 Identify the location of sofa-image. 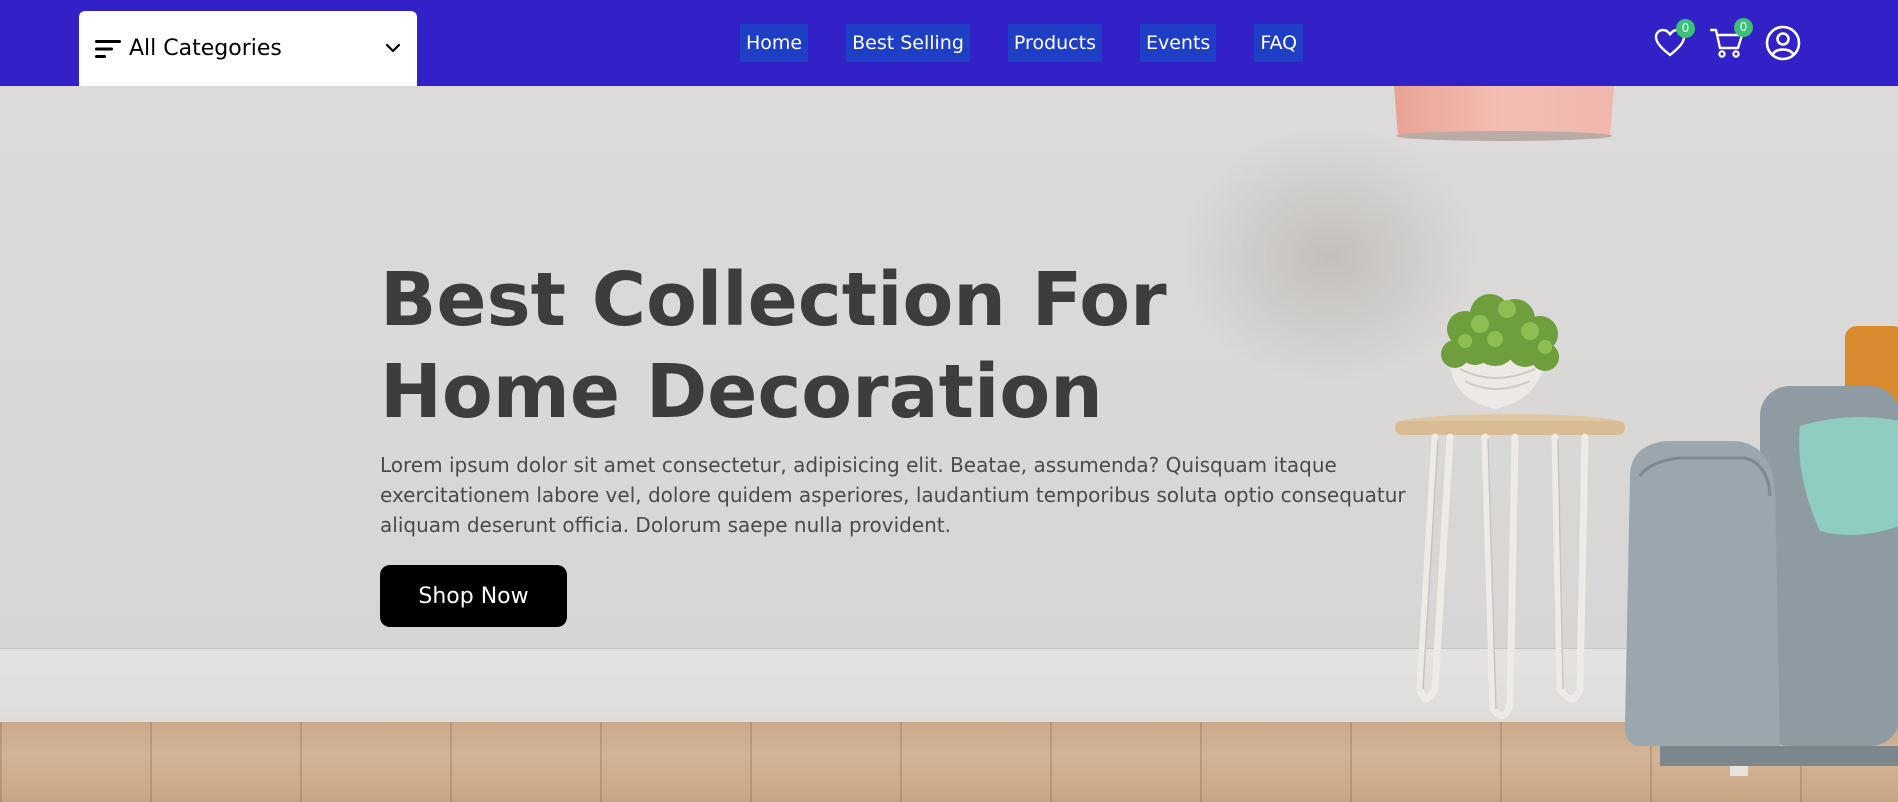
(1761, 551).